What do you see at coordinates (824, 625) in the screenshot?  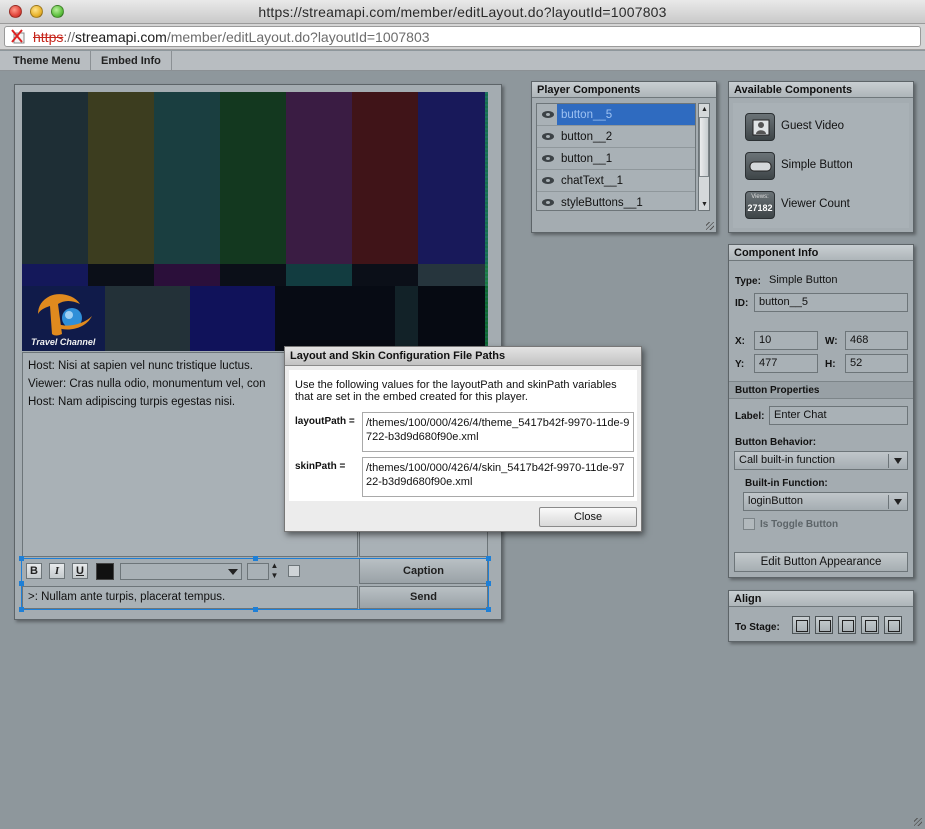 I see `align-center-icon` at bounding box center [824, 625].